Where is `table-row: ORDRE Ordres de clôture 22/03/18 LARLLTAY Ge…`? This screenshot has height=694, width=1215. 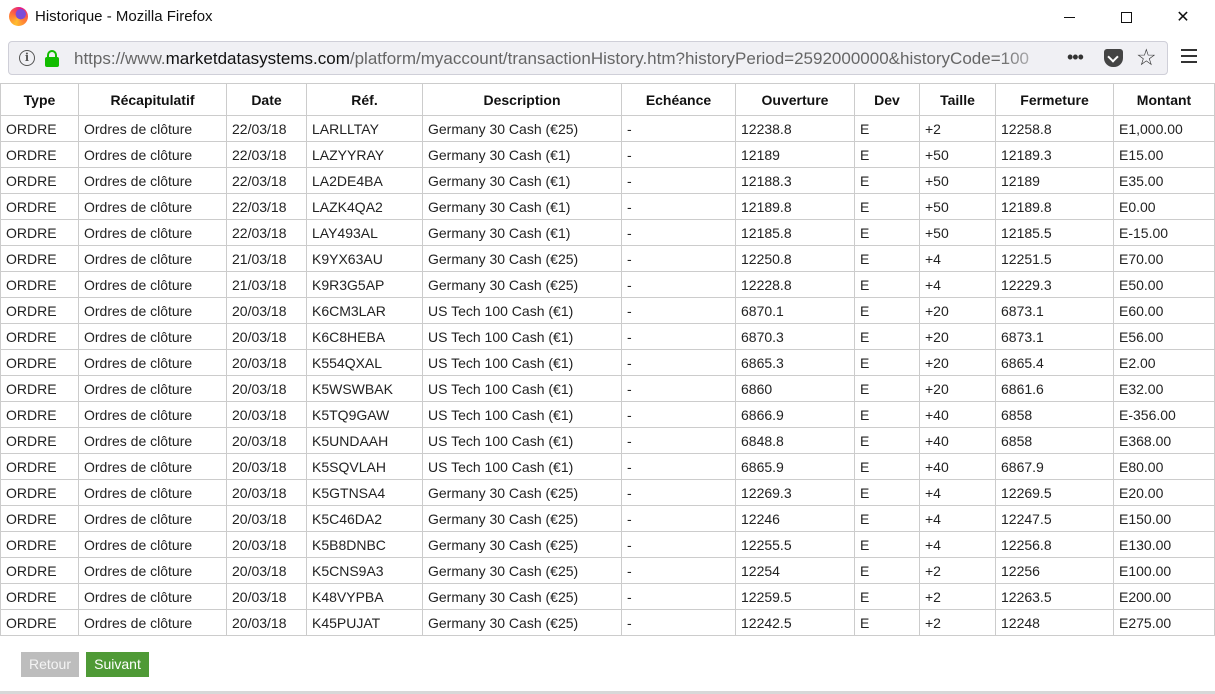 table-row: ORDRE Ordres de clôture 22/03/18 LARLLTAY Ge… is located at coordinates (607, 128).